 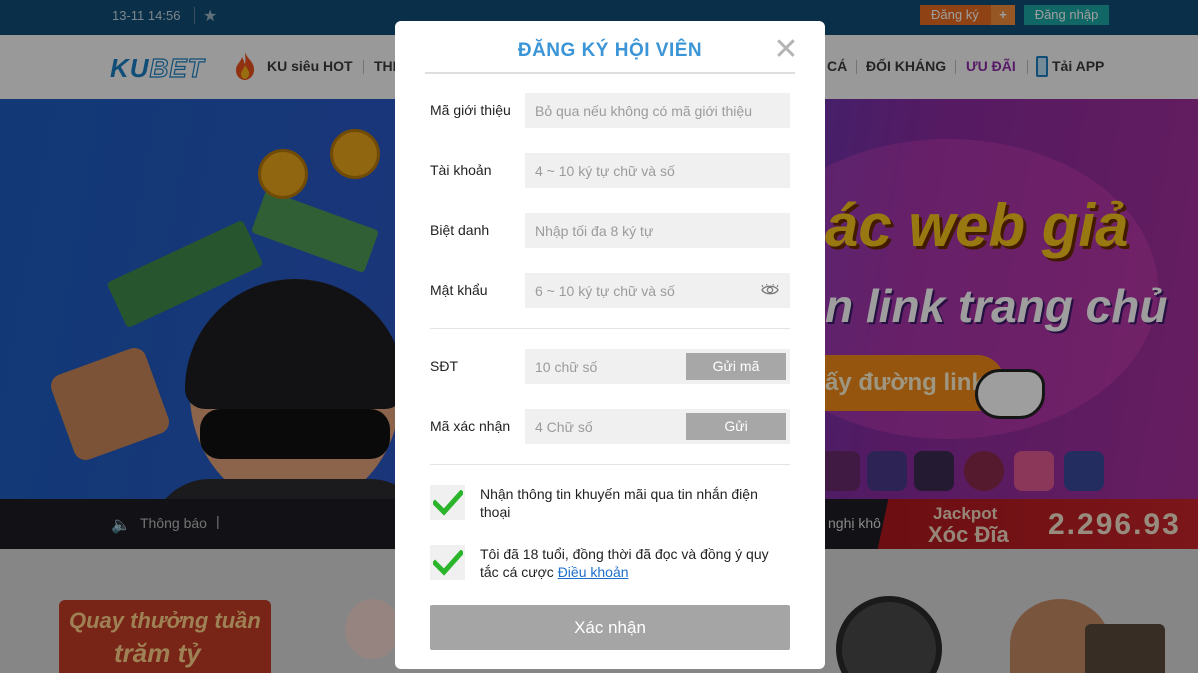 I want to click on terms-consent-checkbox, so click(x=447, y=562).